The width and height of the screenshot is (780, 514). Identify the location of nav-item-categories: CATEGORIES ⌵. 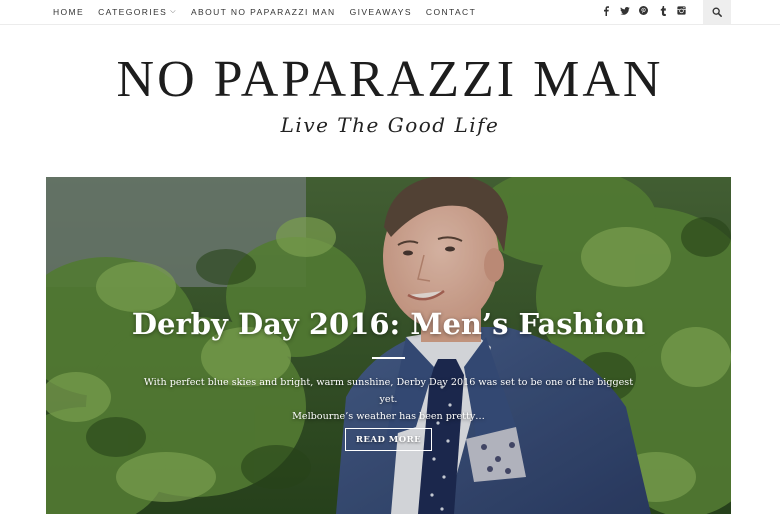
(137, 12).